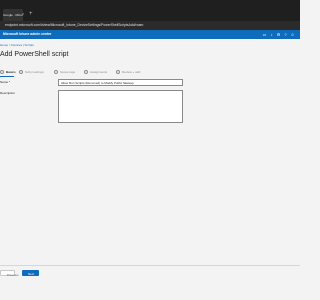 The width and height of the screenshot is (320, 300). What do you see at coordinates (120, 82) in the screenshot?
I see `name-field` at bounding box center [120, 82].